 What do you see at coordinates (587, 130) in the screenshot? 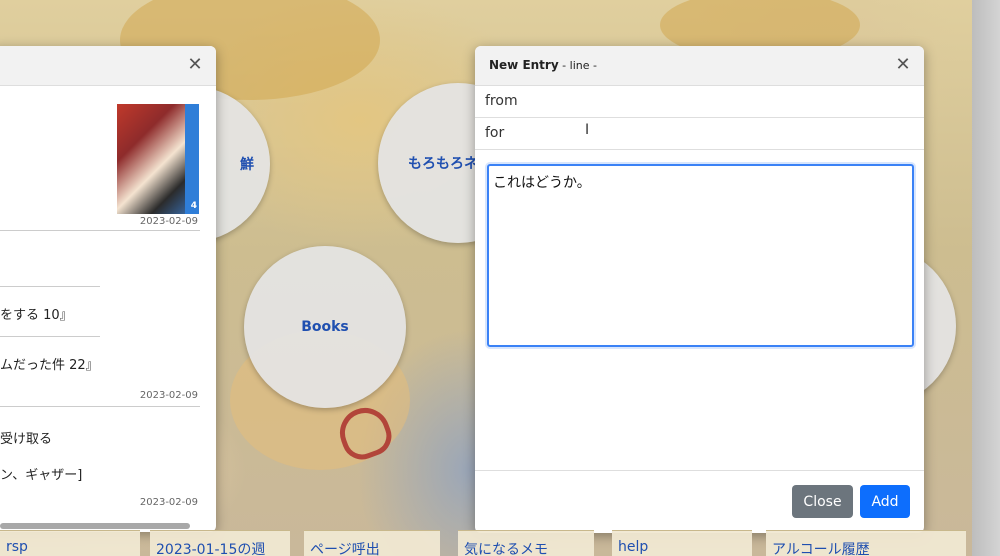
I see `text-cursor-icon: I` at bounding box center [587, 130].